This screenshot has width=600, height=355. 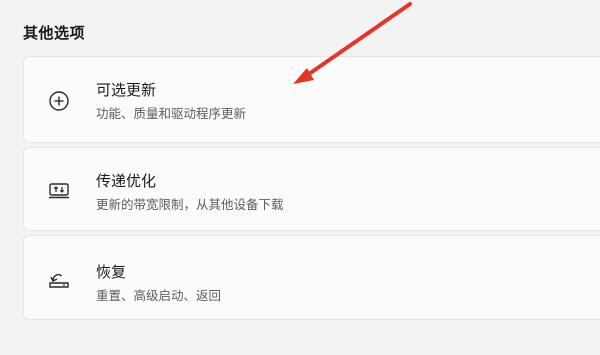 What do you see at coordinates (59, 280) in the screenshot?
I see `recovery-icon` at bounding box center [59, 280].